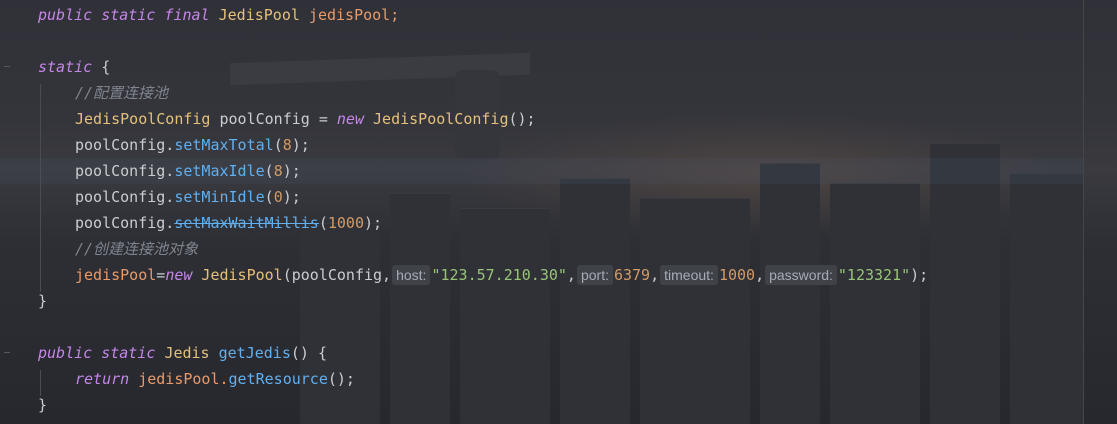 The image size is (1117, 424). Describe the element at coordinates (246, 223) in the screenshot. I see `deprecated-method: setMaxWaitMillis` at that location.